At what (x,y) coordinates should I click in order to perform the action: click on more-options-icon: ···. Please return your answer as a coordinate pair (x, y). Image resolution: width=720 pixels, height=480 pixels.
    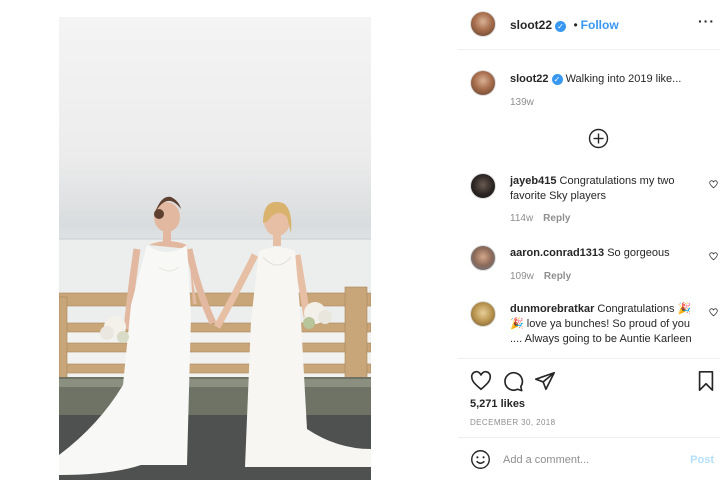
    Looking at the image, I should click on (706, 21).